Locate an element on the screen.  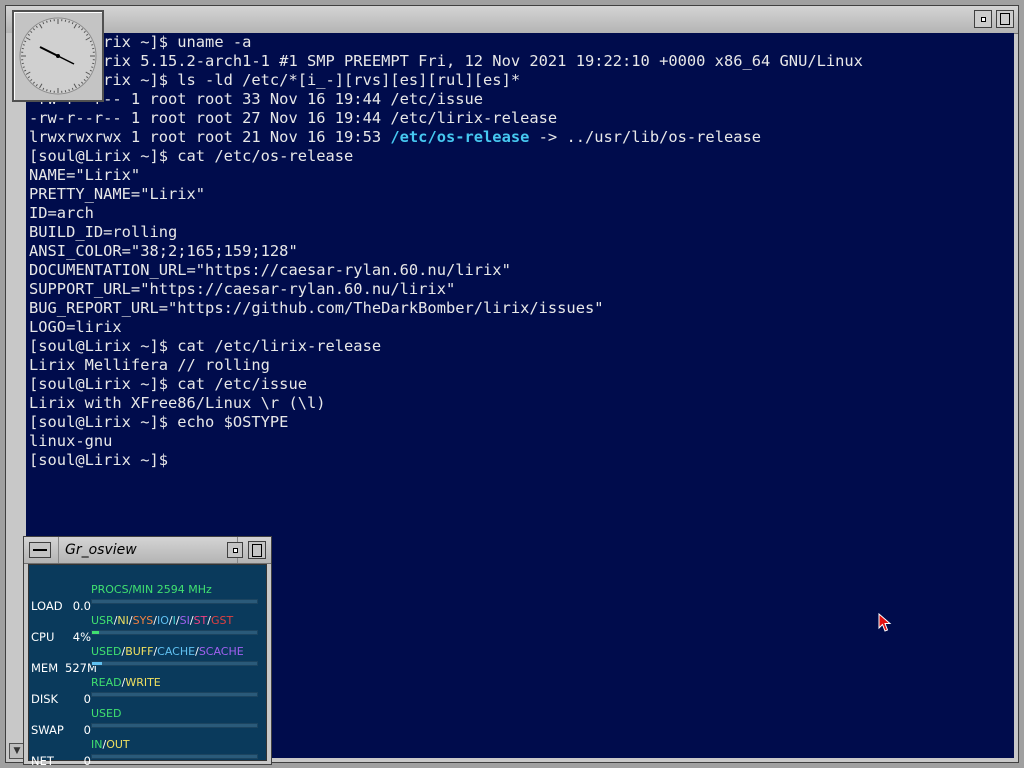
osview-titlebar: Gr_osview is located at coordinates (147, 550).